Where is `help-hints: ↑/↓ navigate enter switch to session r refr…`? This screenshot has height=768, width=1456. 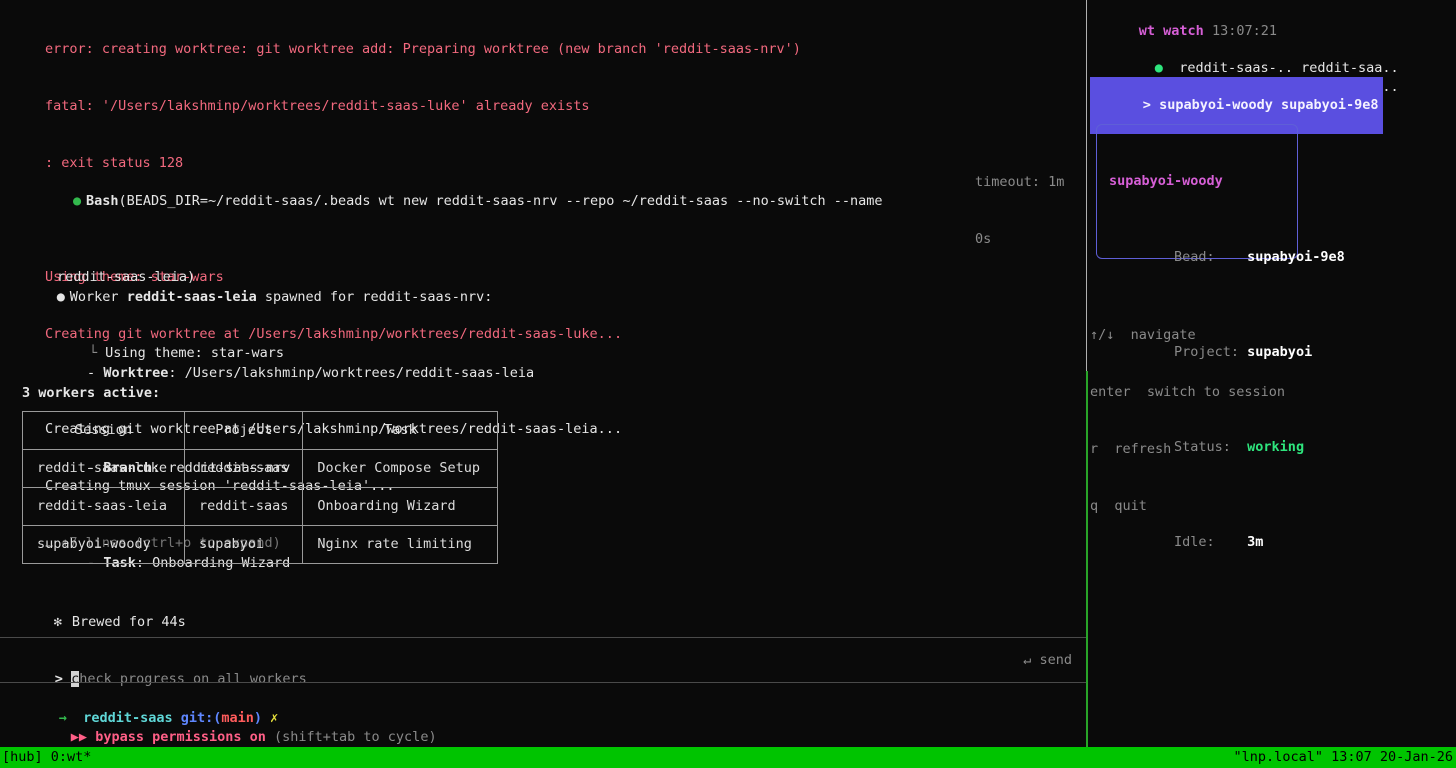 help-hints: ↑/↓ navigate enter switch to session r refr… is located at coordinates (1187, 421).